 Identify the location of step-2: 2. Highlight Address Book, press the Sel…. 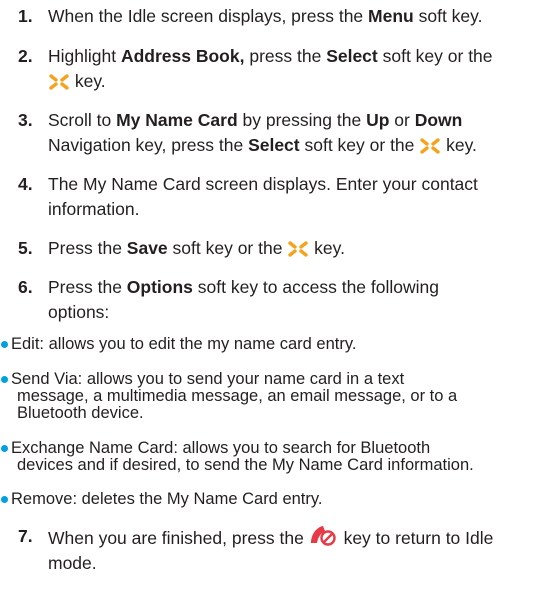
(283, 69).